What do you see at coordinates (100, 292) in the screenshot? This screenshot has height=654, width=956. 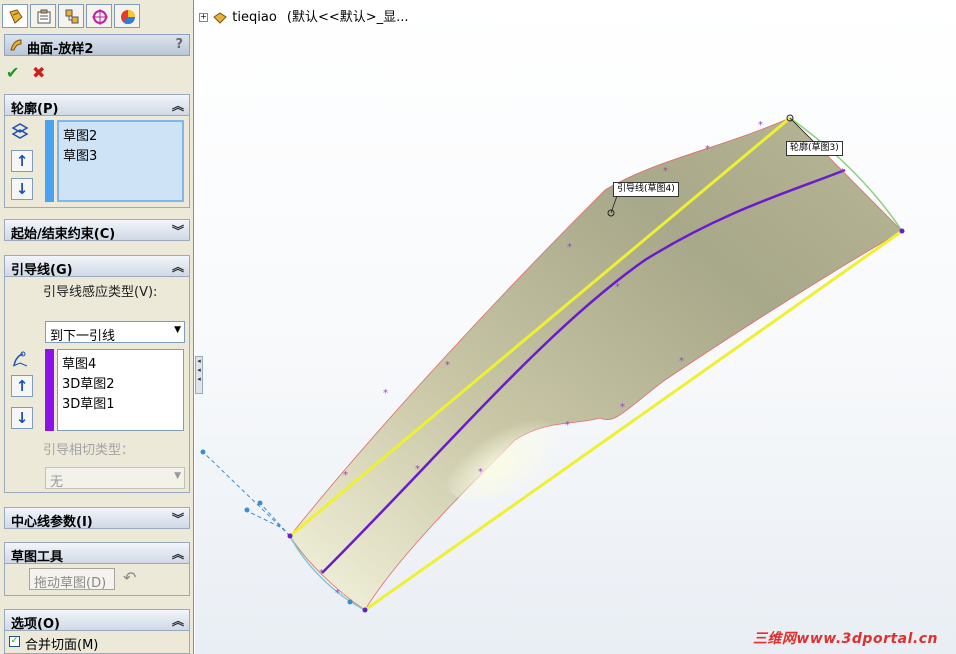 I see `influence-type-label: 引导线感应类型(V):` at bounding box center [100, 292].